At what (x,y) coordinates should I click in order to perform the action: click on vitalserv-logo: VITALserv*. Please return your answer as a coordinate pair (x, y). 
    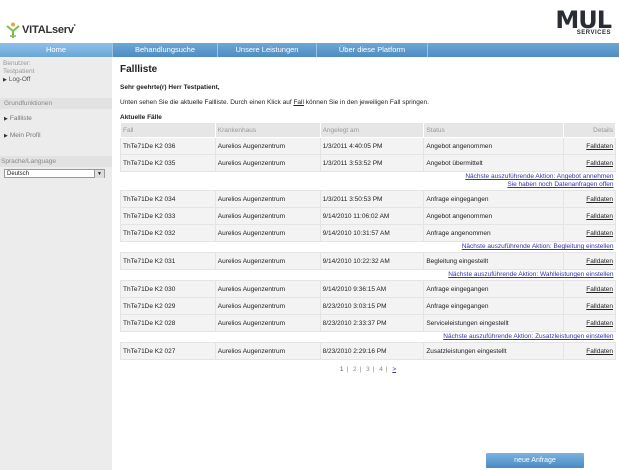
    Looking at the image, I should click on (41, 30).